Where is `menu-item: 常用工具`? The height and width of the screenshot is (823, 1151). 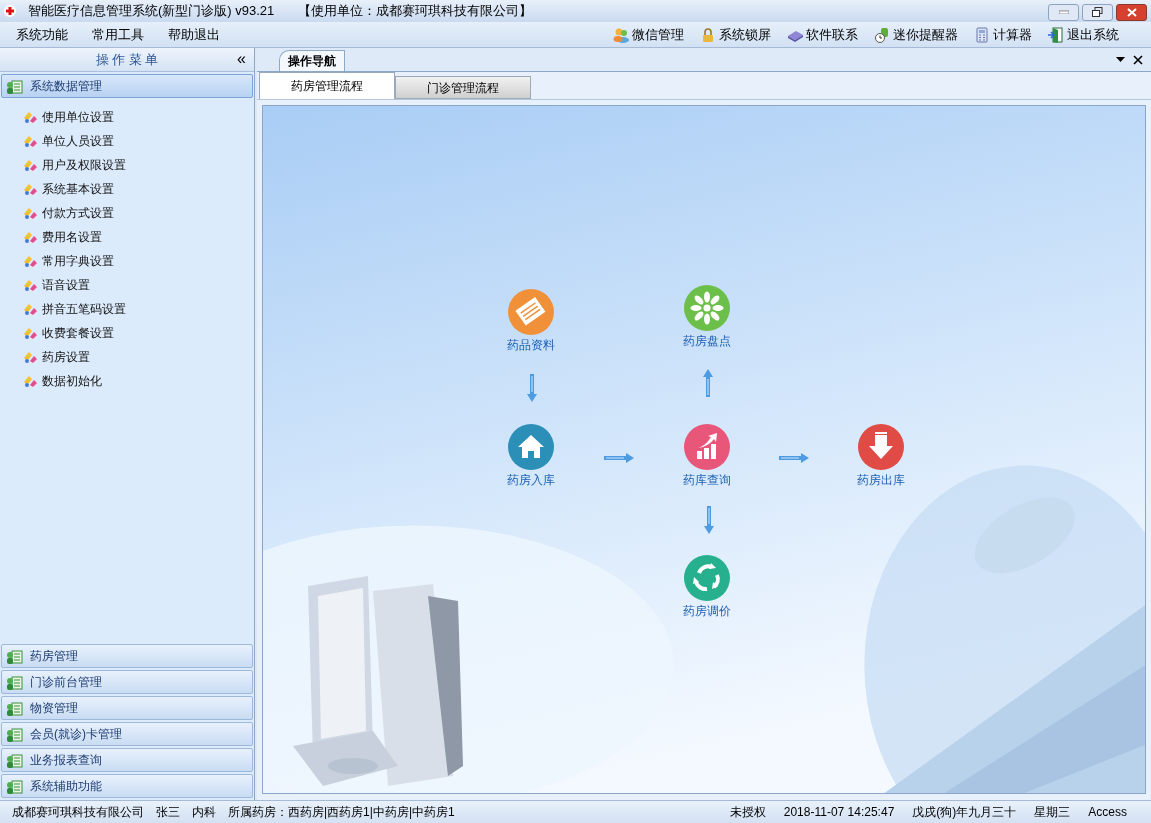
menu-item: 常用工具 is located at coordinates (118, 34).